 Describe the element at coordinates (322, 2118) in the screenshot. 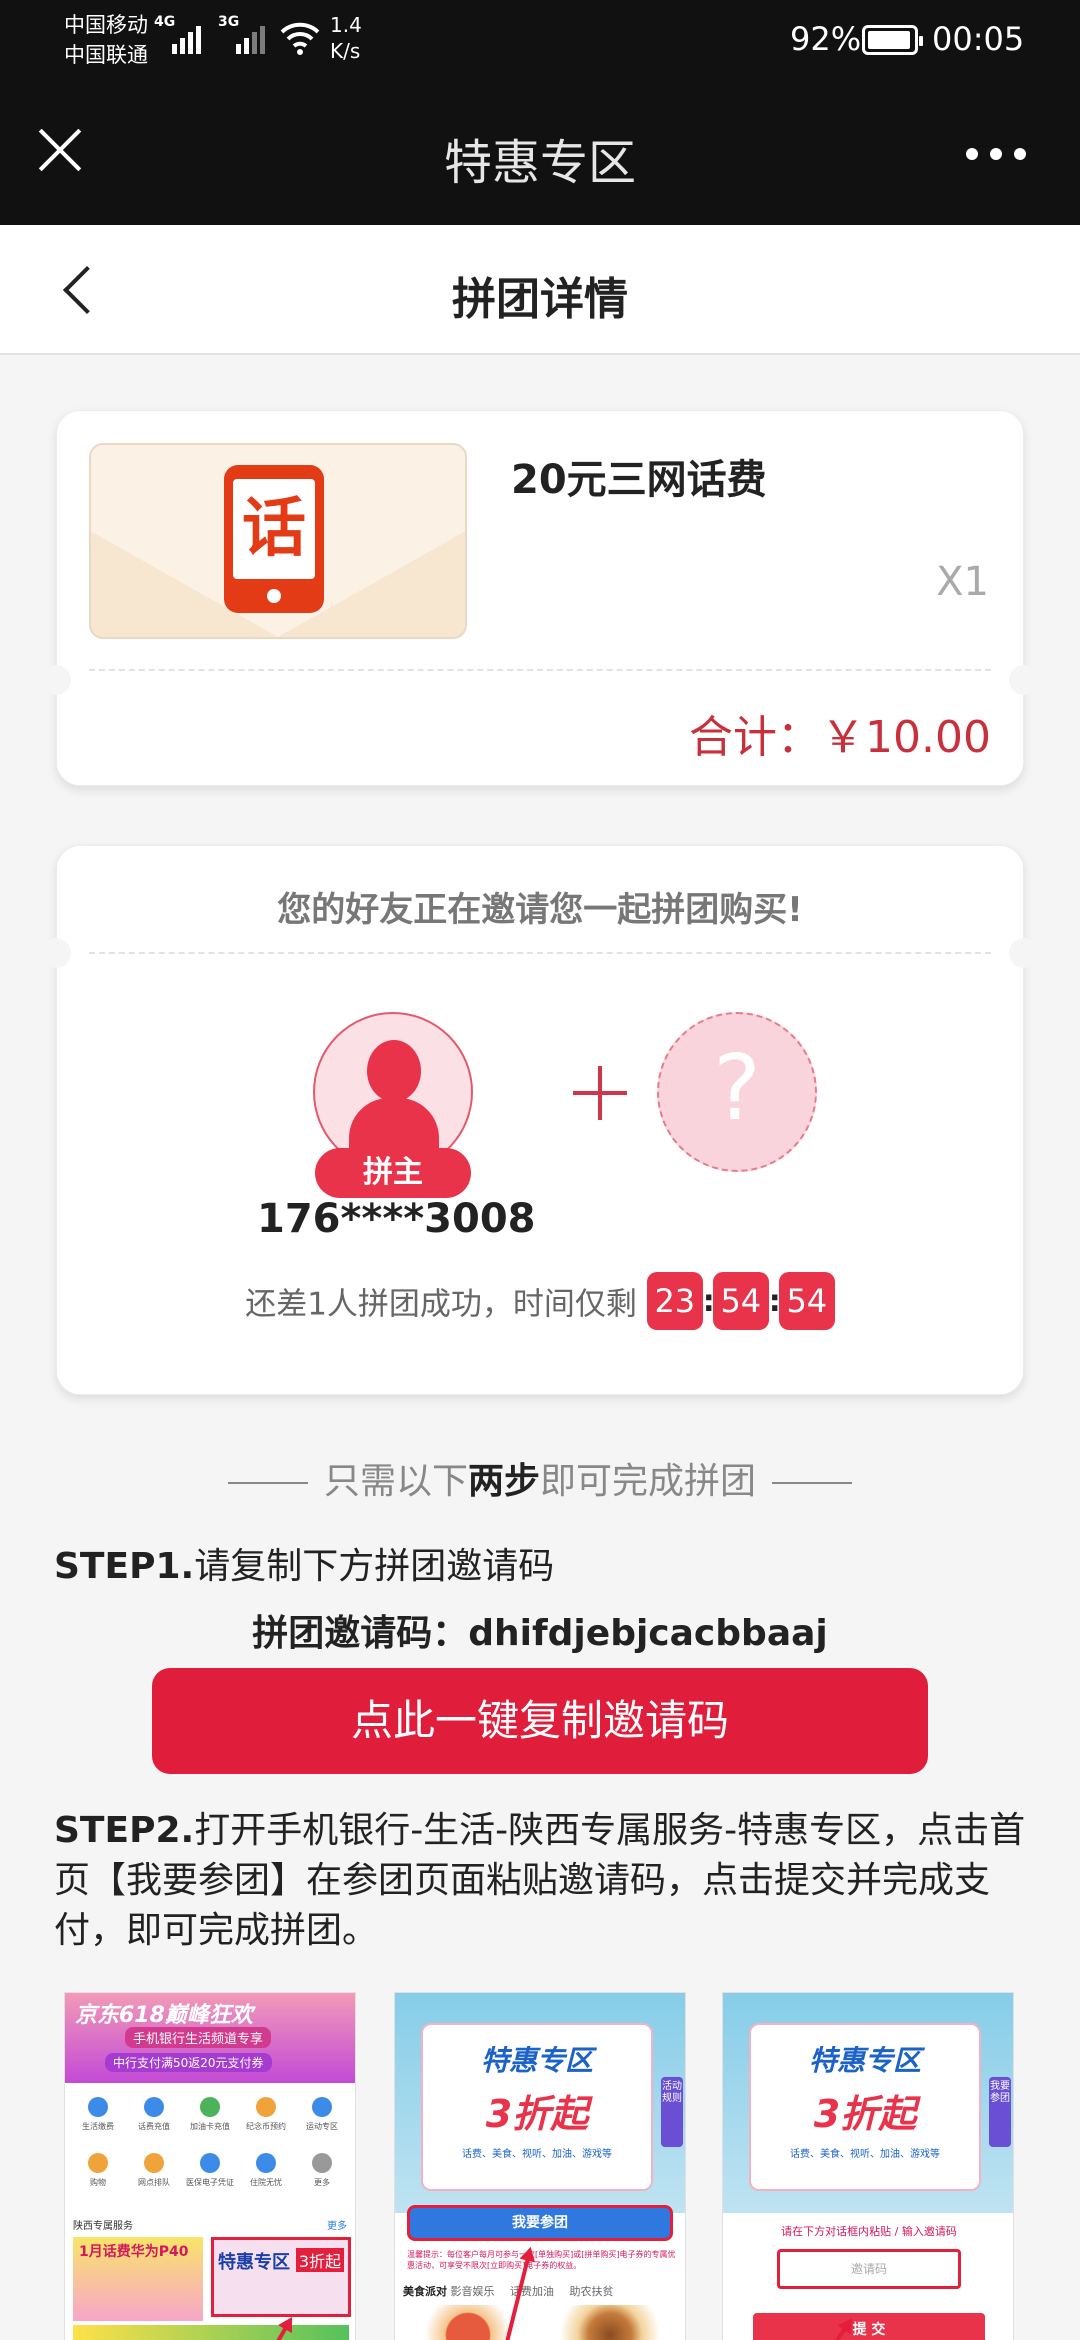

I see `grid-item: 运动专区` at that location.